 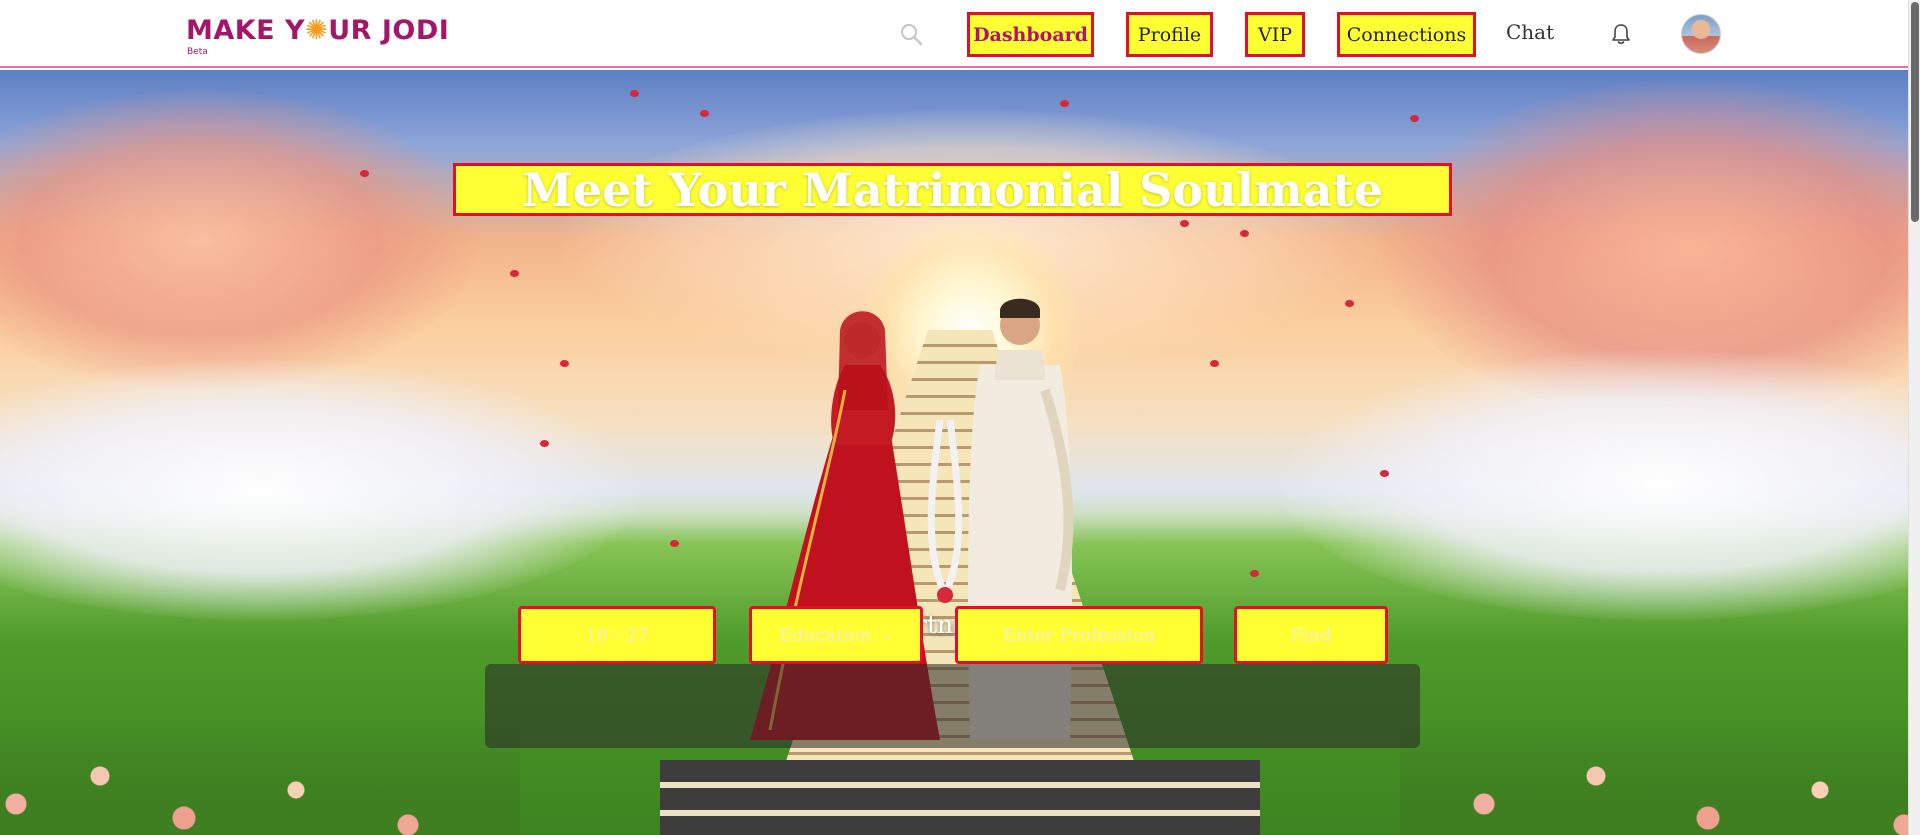 What do you see at coordinates (1701, 34) in the screenshot?
I see `avatar` at bounding box center [1701, 34].